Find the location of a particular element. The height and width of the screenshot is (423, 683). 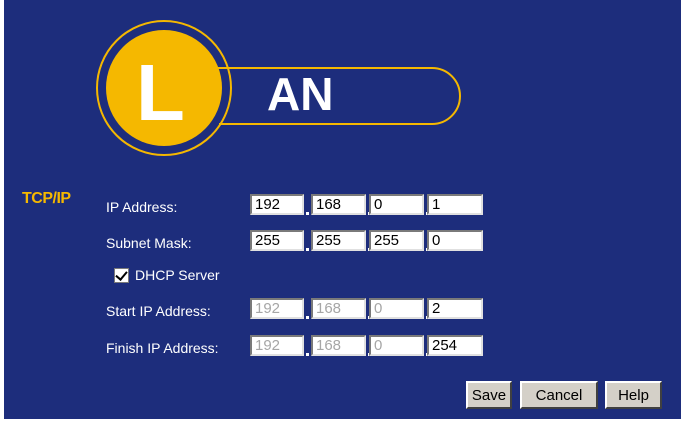

dhcp-server-label: DHCP Server is located at coordinates (177, 275).